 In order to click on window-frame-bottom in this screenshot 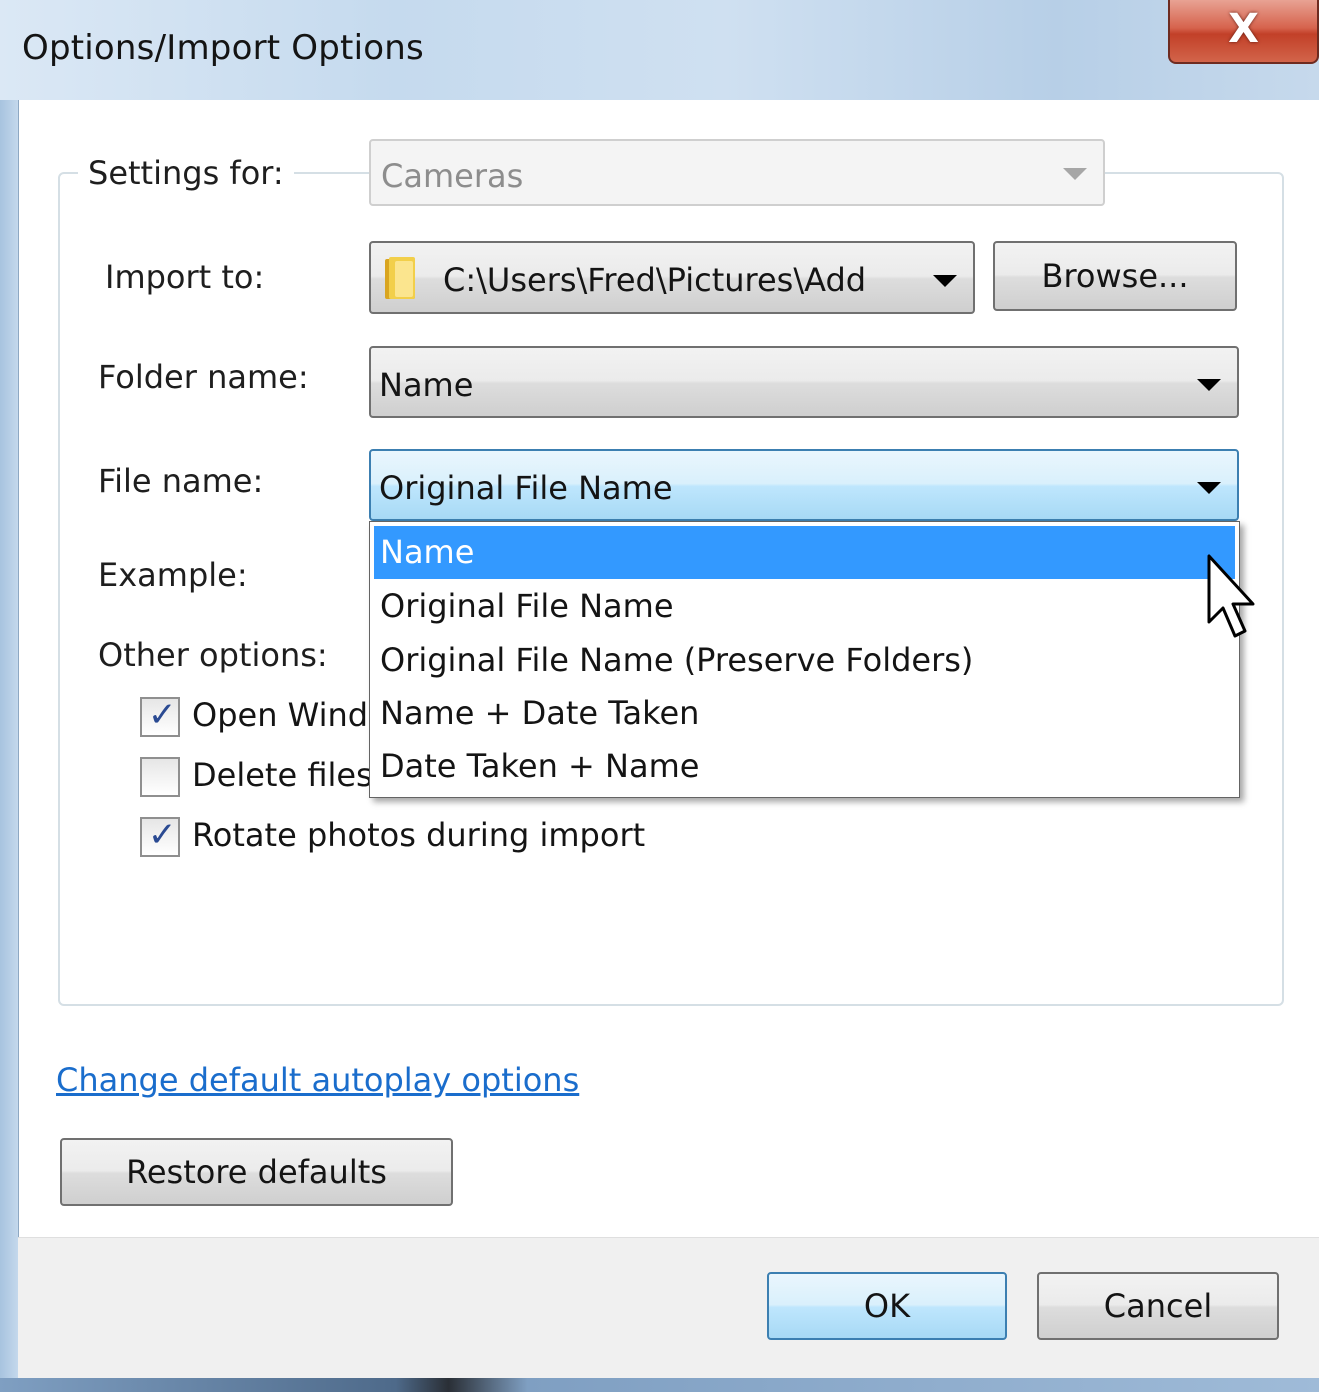, I will do `click(659, 1385)`.